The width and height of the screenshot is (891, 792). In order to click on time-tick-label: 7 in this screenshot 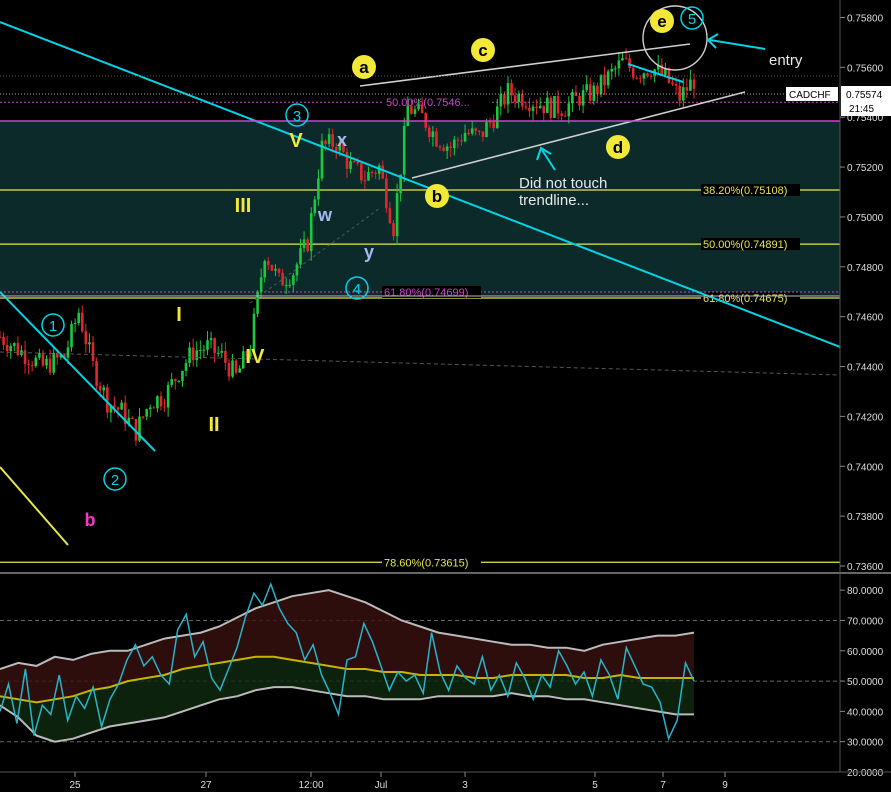, I will do `click(663, 785)`.